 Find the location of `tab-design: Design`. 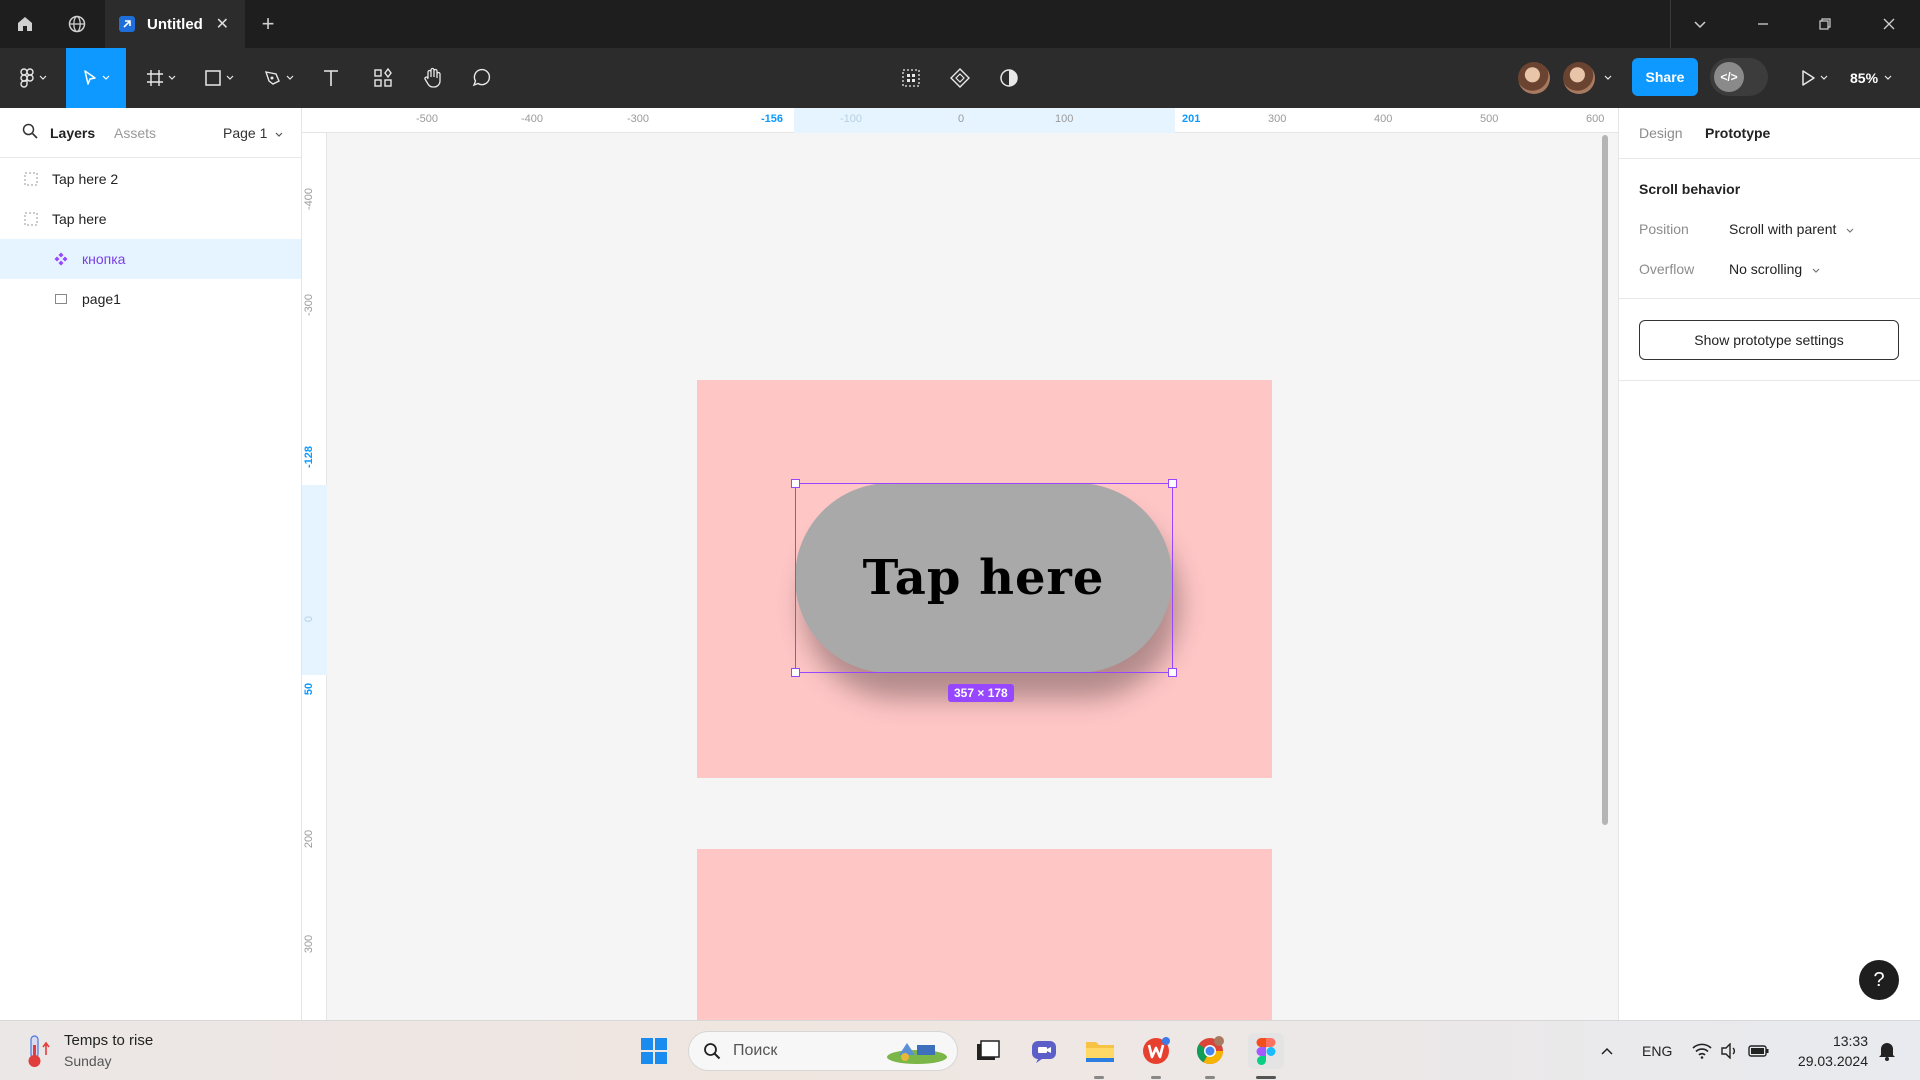

tab-design: Design is located at coordinates (1661, 133).